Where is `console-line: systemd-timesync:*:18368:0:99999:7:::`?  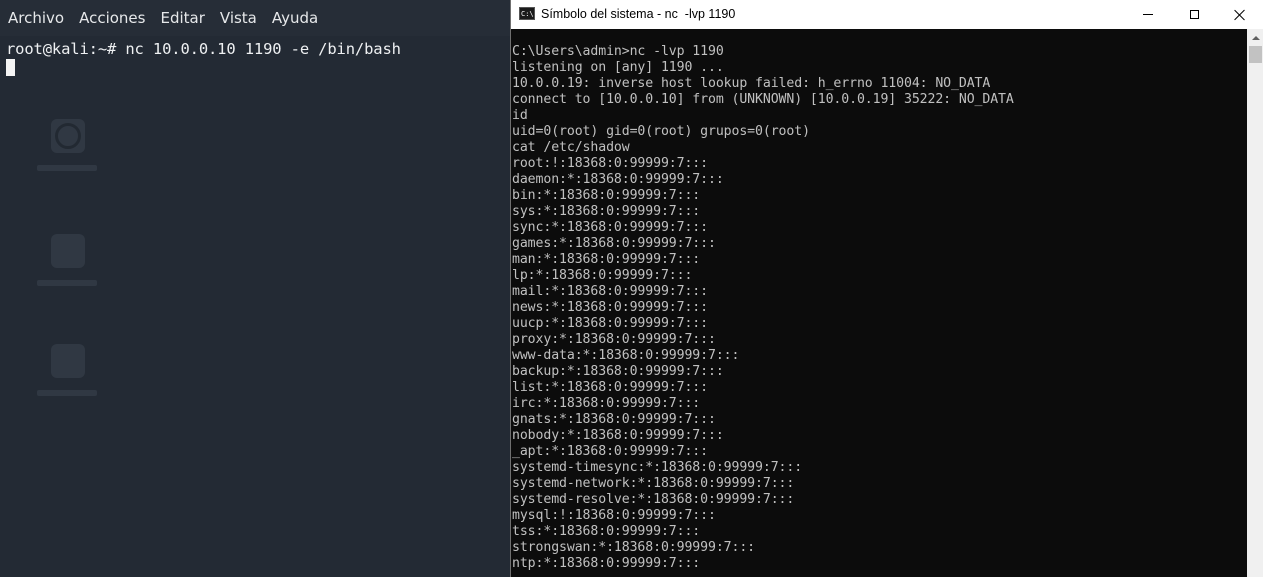
console-line: systemd-timesync:*:18368:0:99999:7::: is located at coordinates (657, 467).